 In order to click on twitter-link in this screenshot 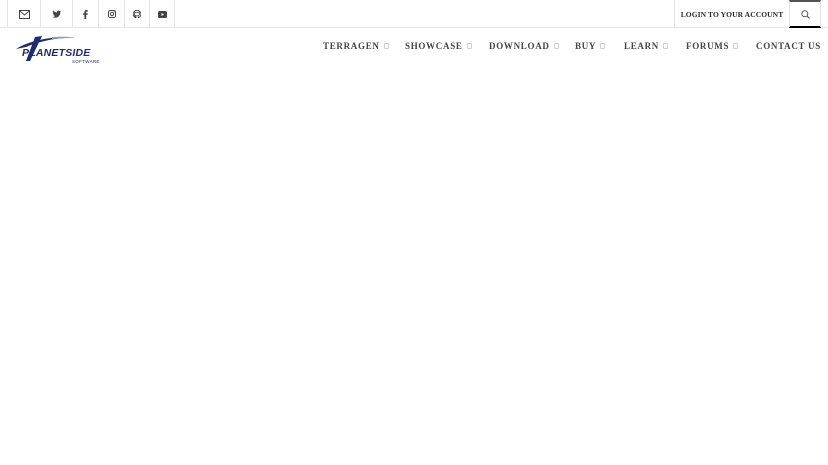, I will do `click(56, 14)`.